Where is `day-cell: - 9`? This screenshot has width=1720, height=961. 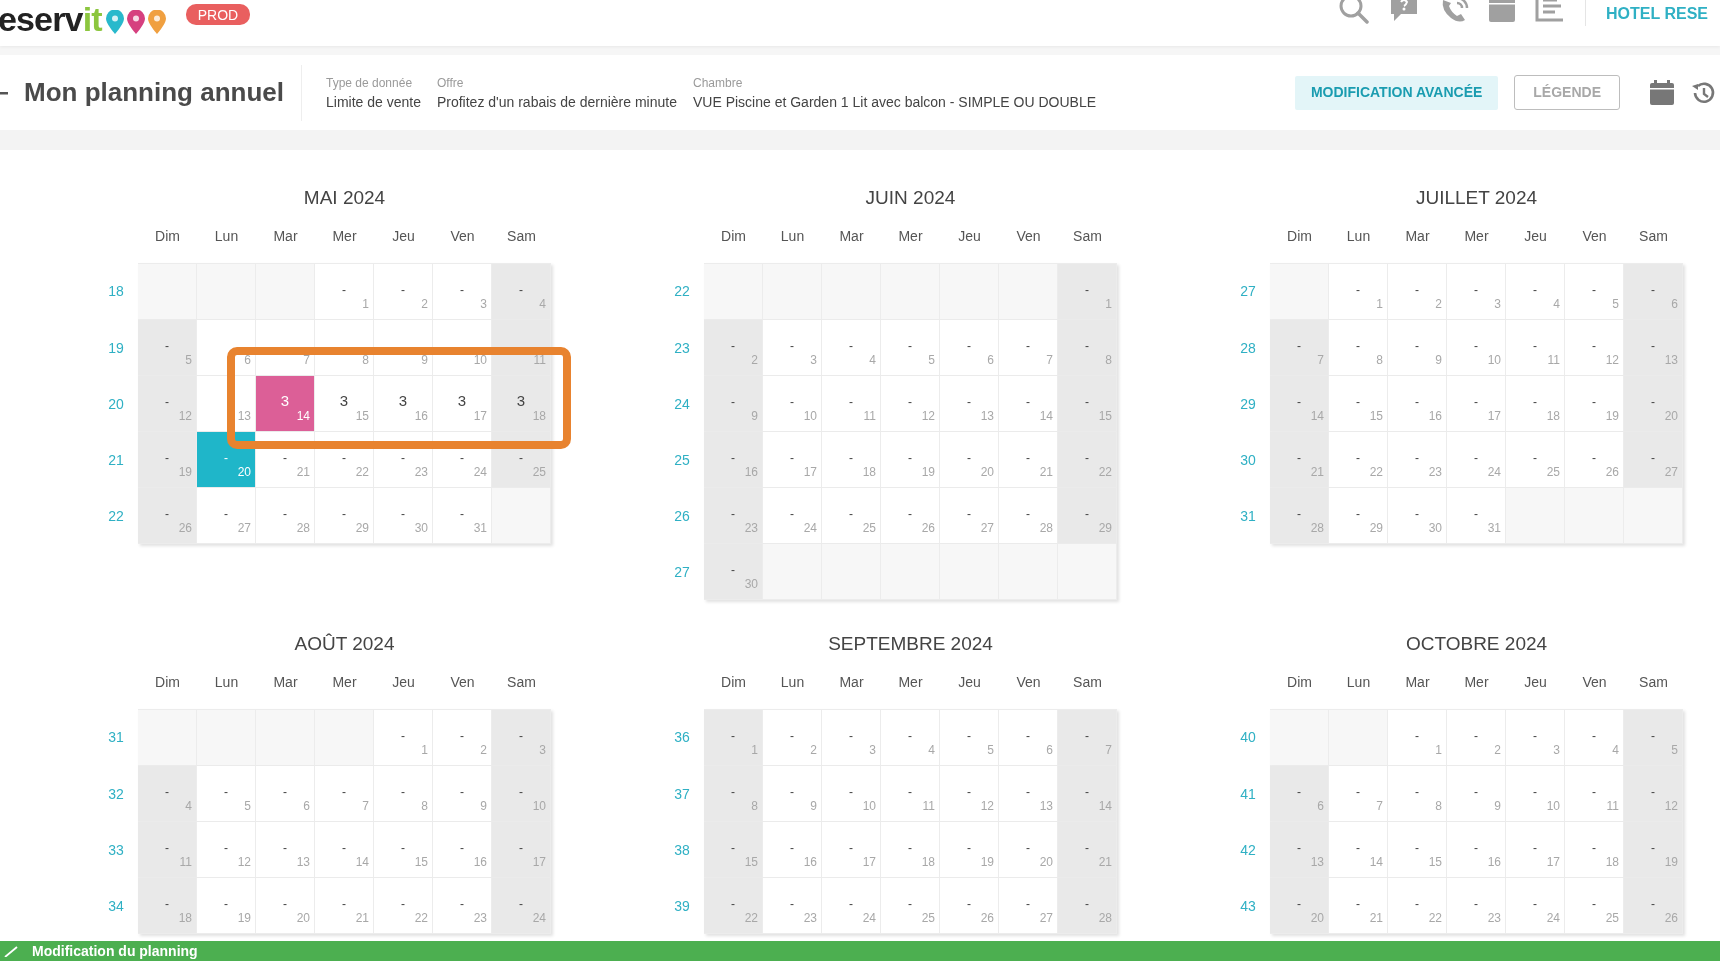
day-cell: - 9 is located at coordinates (462, 794).